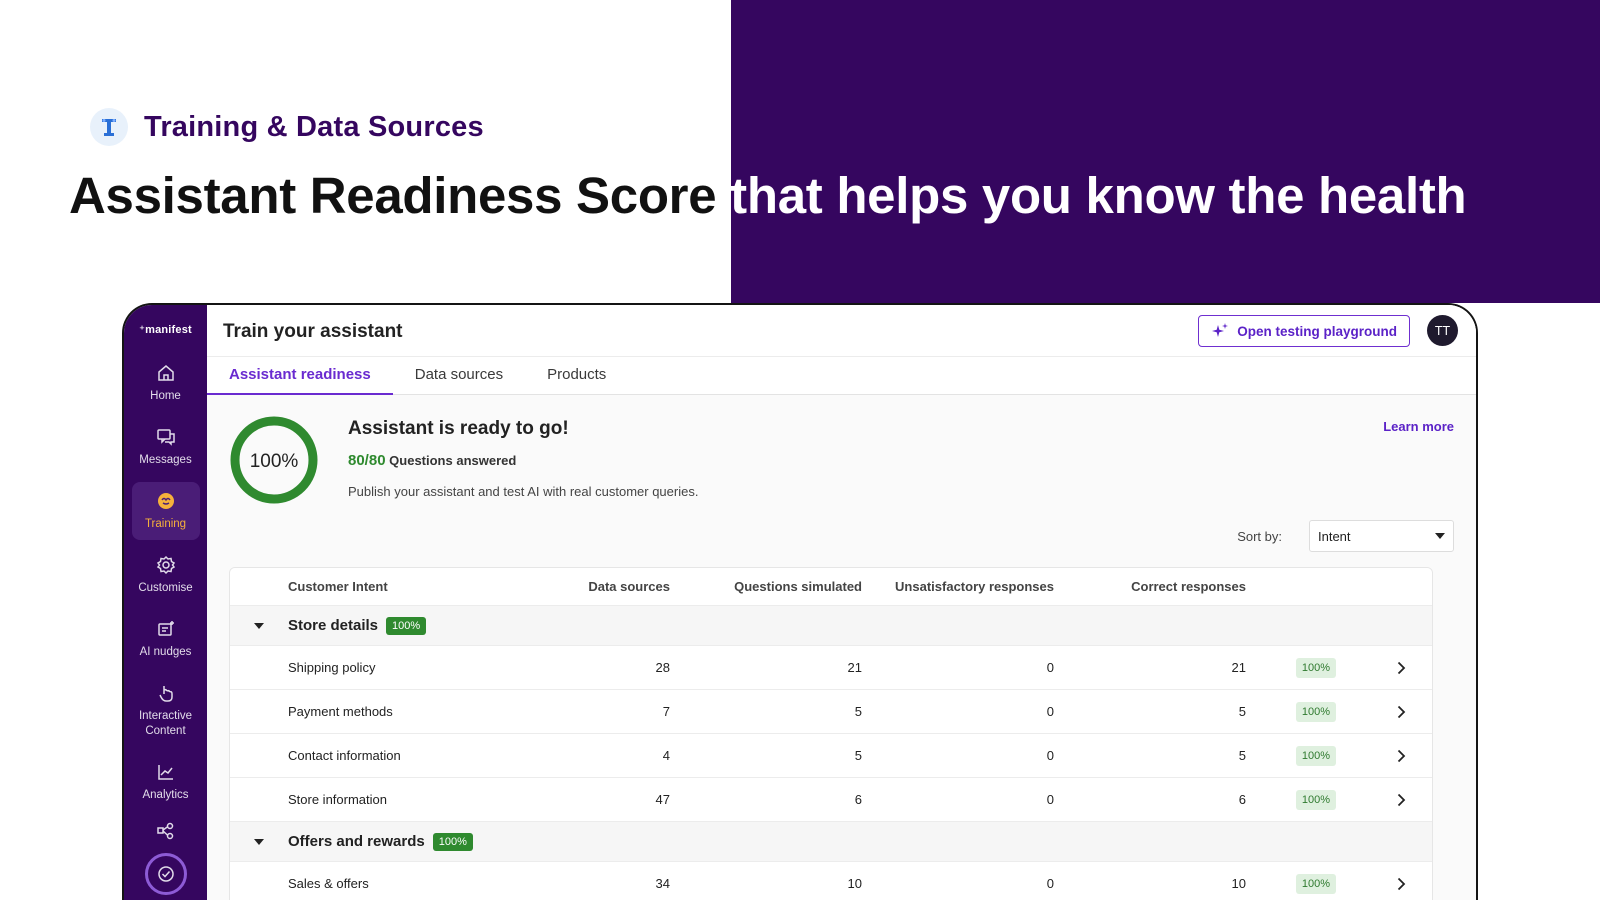 This screenshot has height=900, width=1600. I want to click on group-label: Offers and rewards, so click(356, 841).